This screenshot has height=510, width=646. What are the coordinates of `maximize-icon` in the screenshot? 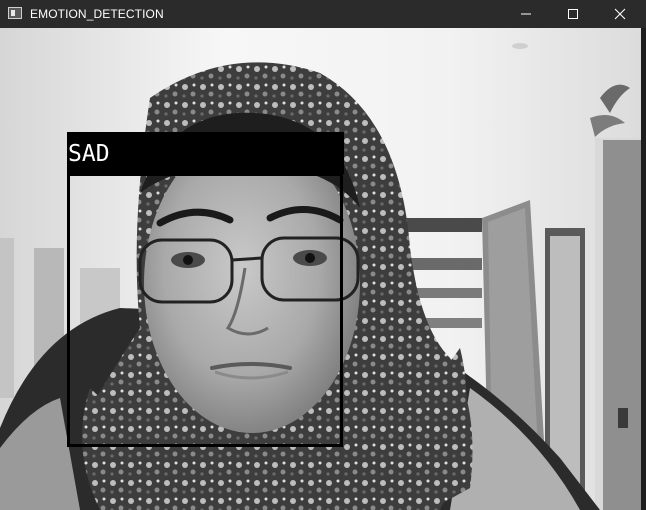 It's located at (573, 14).